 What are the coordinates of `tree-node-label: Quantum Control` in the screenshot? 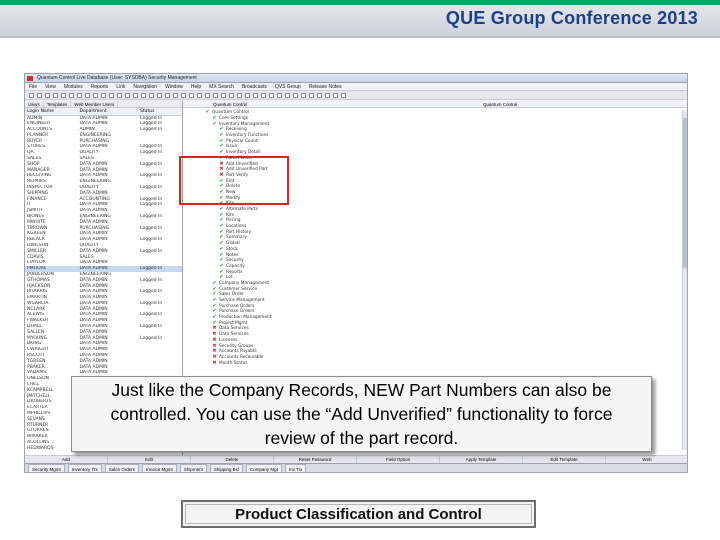 It's located at (230, 113).